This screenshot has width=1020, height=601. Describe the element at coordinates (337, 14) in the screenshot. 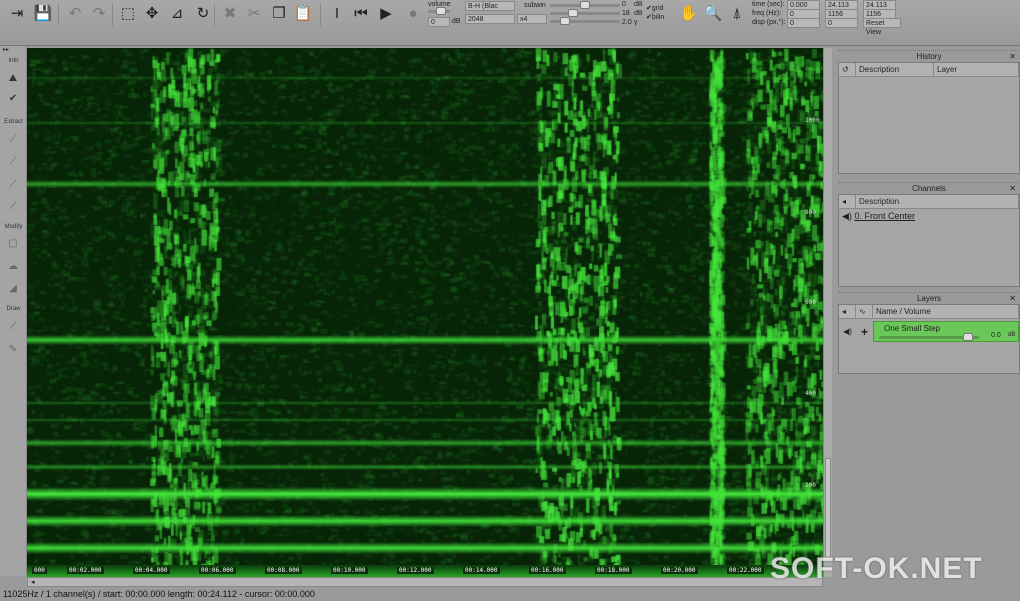

I see `cursor-icon: I` at that location.